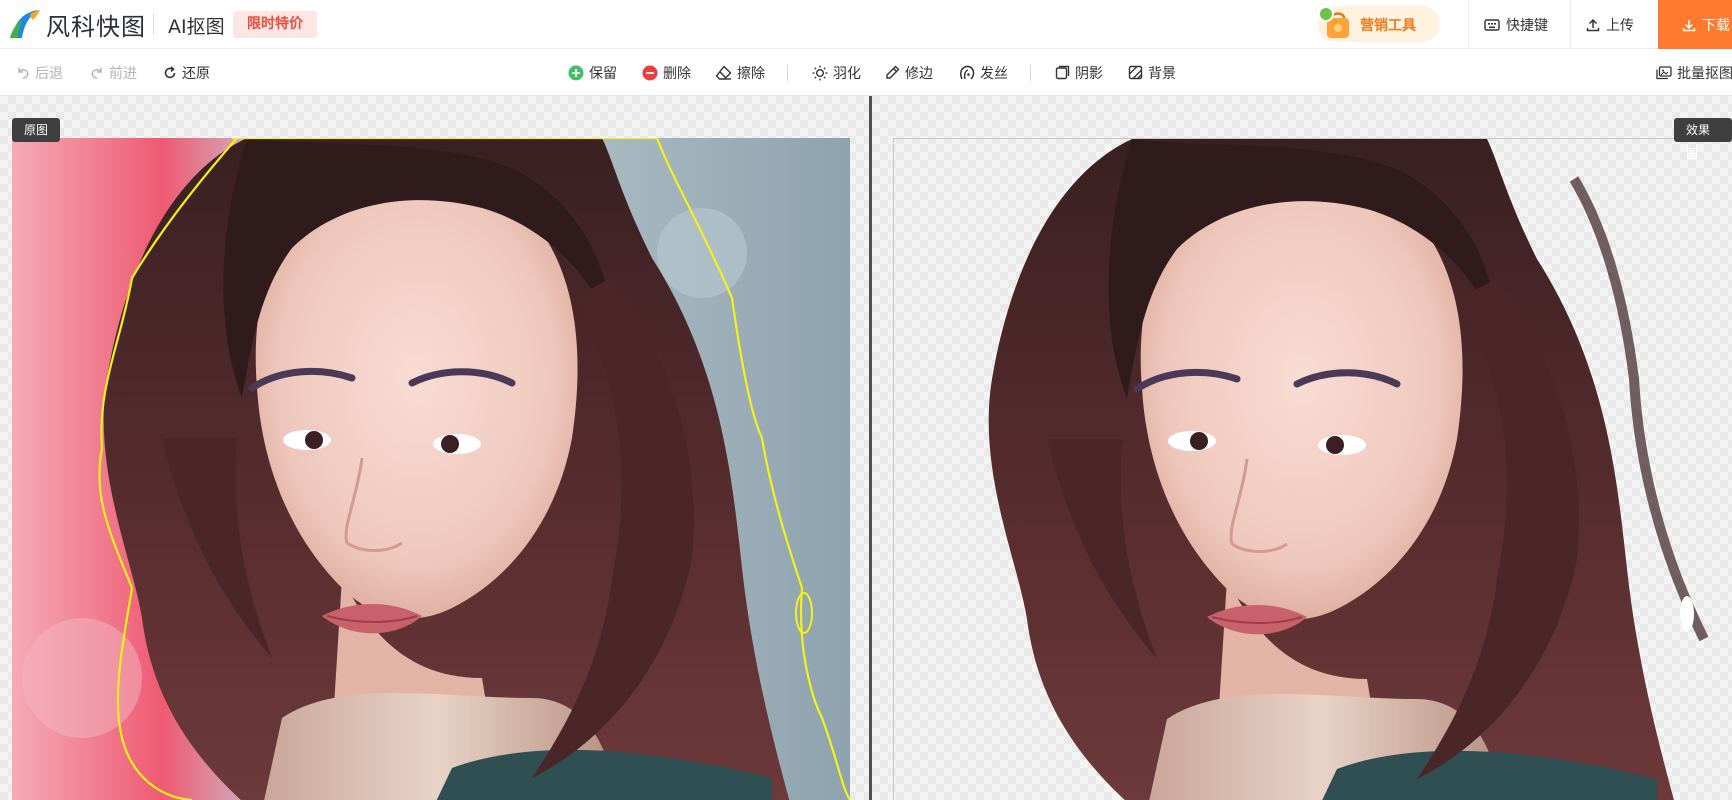  I want to click on undo-icon, so click(23, 73).